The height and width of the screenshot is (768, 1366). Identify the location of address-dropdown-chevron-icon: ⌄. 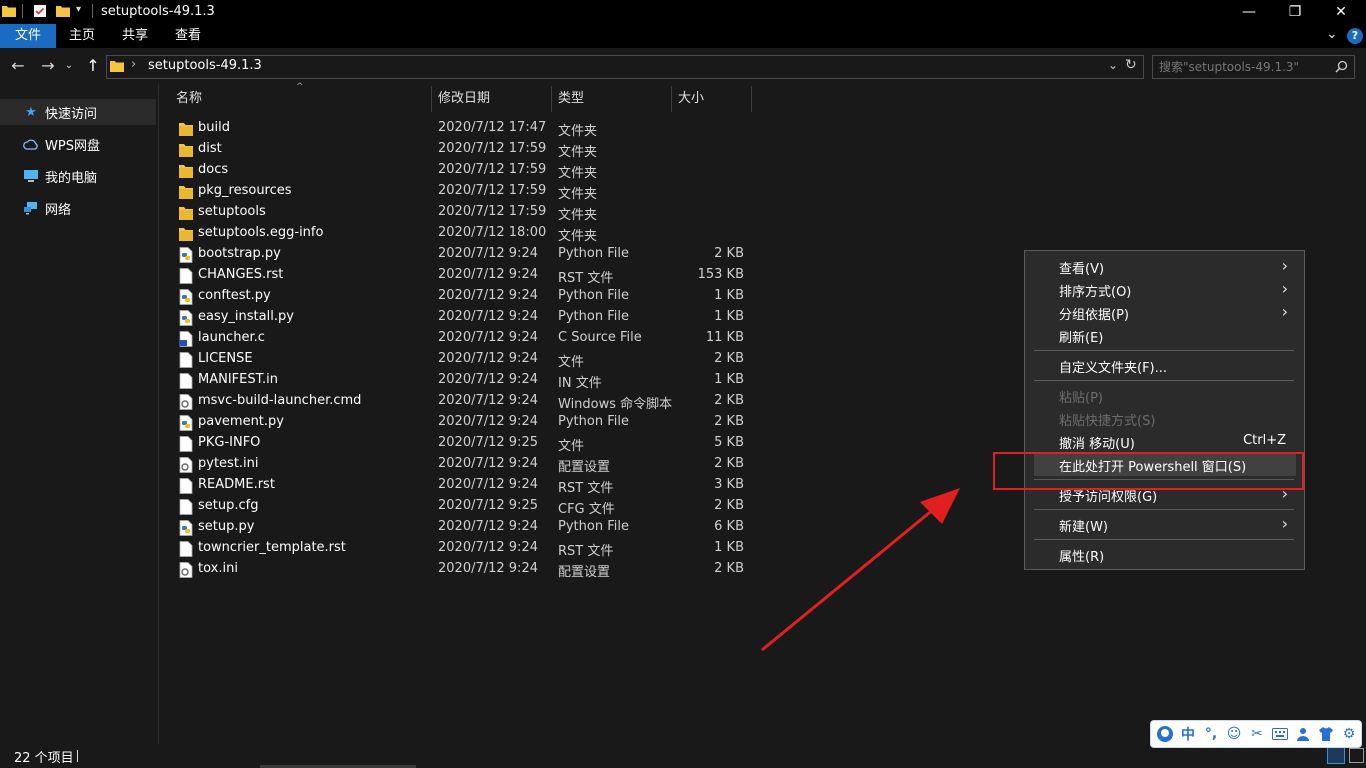
(1113, 65).